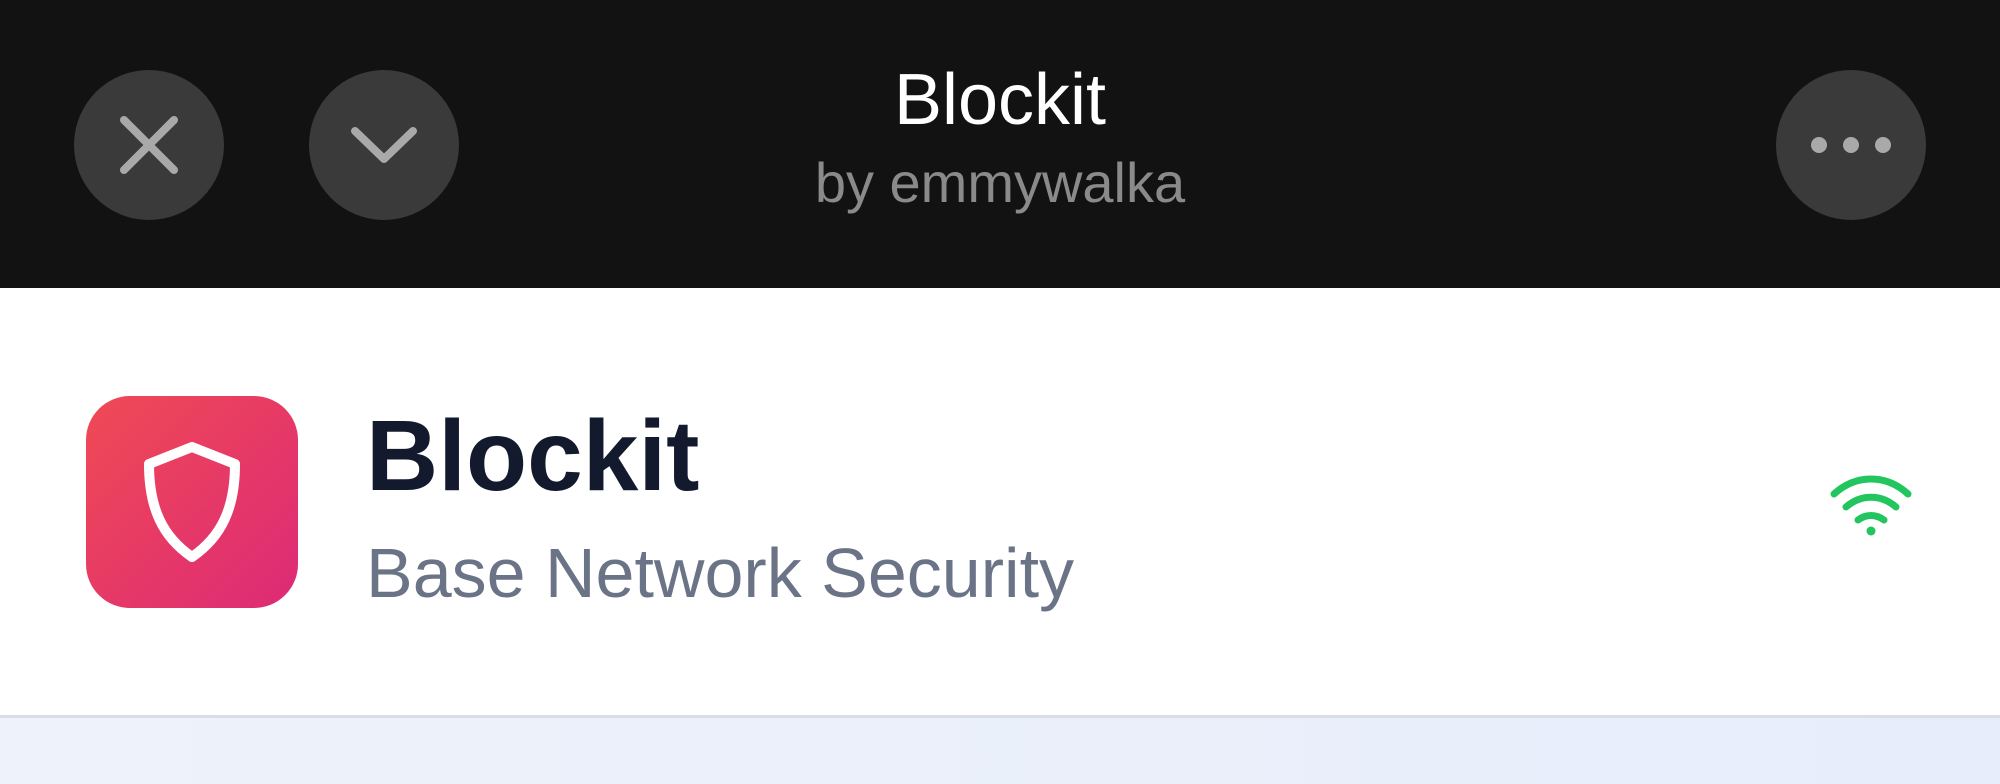  Describe the element at coordinates (1000, 100) in the screenshot. I see `page-title: Blockit` at that location.